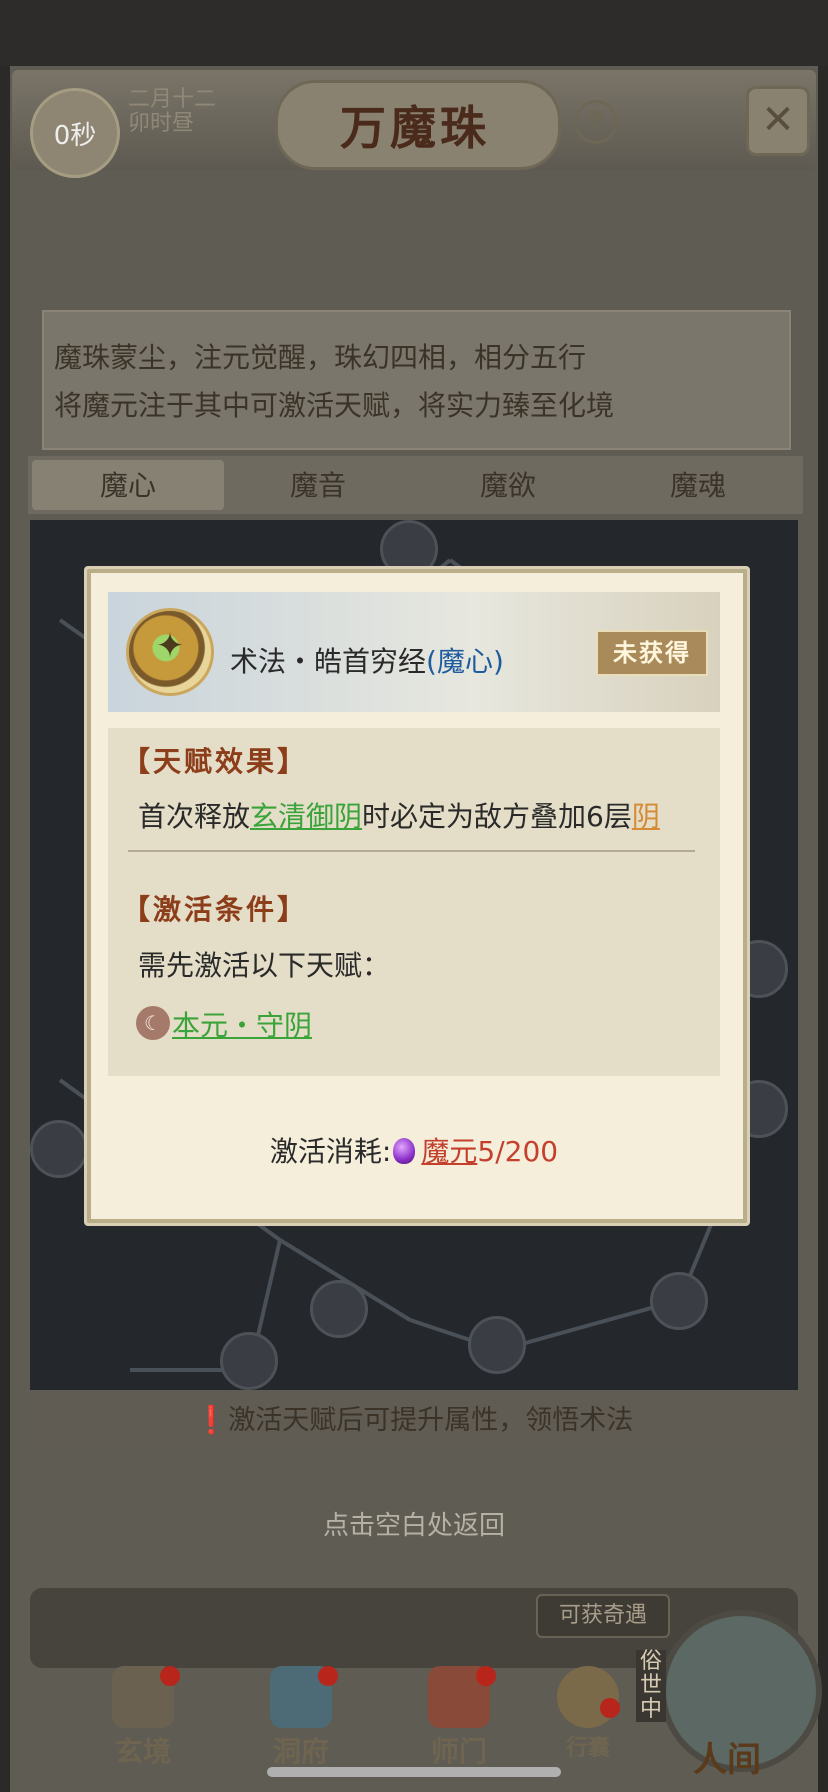  I want to click on cost-value: 5/200, so click(518, 1151).